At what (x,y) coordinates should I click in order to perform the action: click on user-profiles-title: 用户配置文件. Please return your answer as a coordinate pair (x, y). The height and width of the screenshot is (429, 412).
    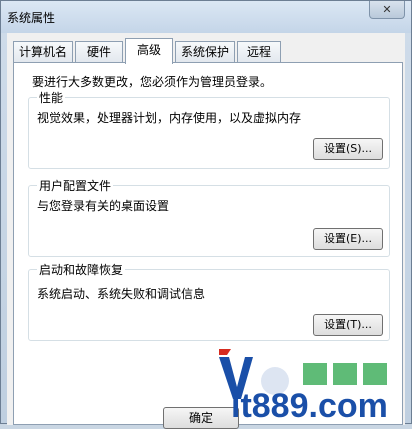
    Looking at the image, I should click on (75, 185).